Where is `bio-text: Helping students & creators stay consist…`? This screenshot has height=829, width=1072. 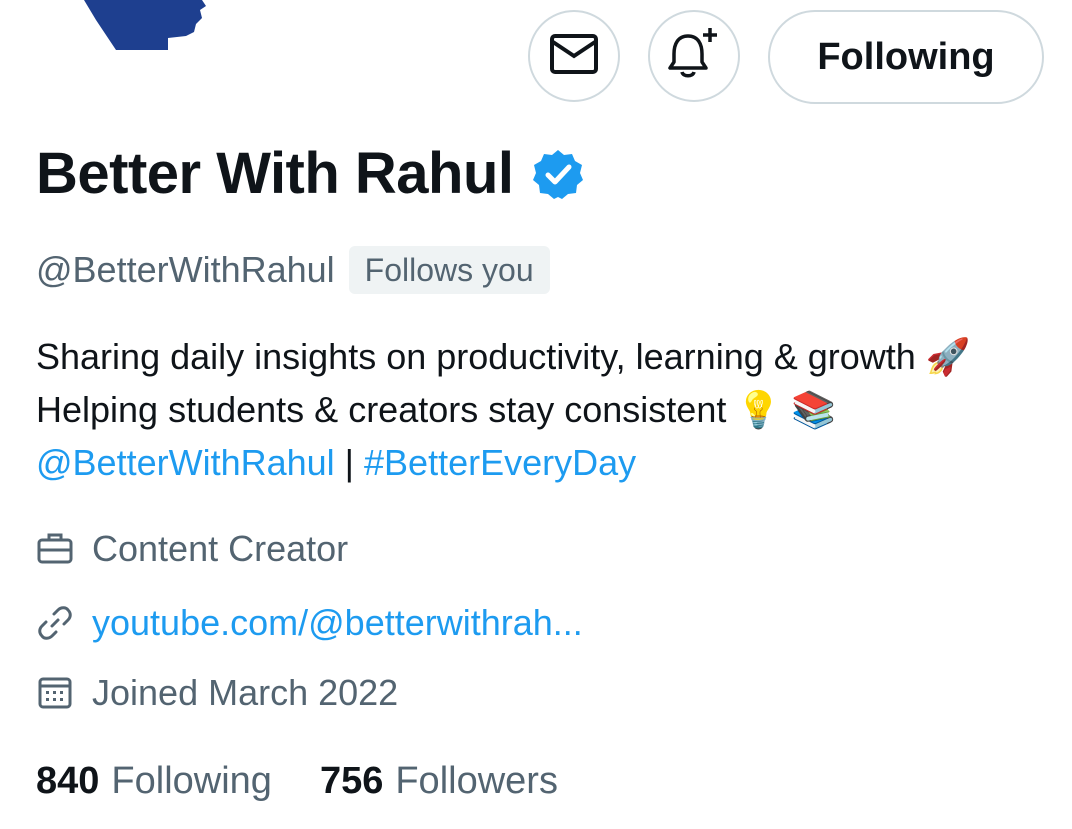
bio-text: Helping students & creators stay consist… is located at coordinates (386, 409).